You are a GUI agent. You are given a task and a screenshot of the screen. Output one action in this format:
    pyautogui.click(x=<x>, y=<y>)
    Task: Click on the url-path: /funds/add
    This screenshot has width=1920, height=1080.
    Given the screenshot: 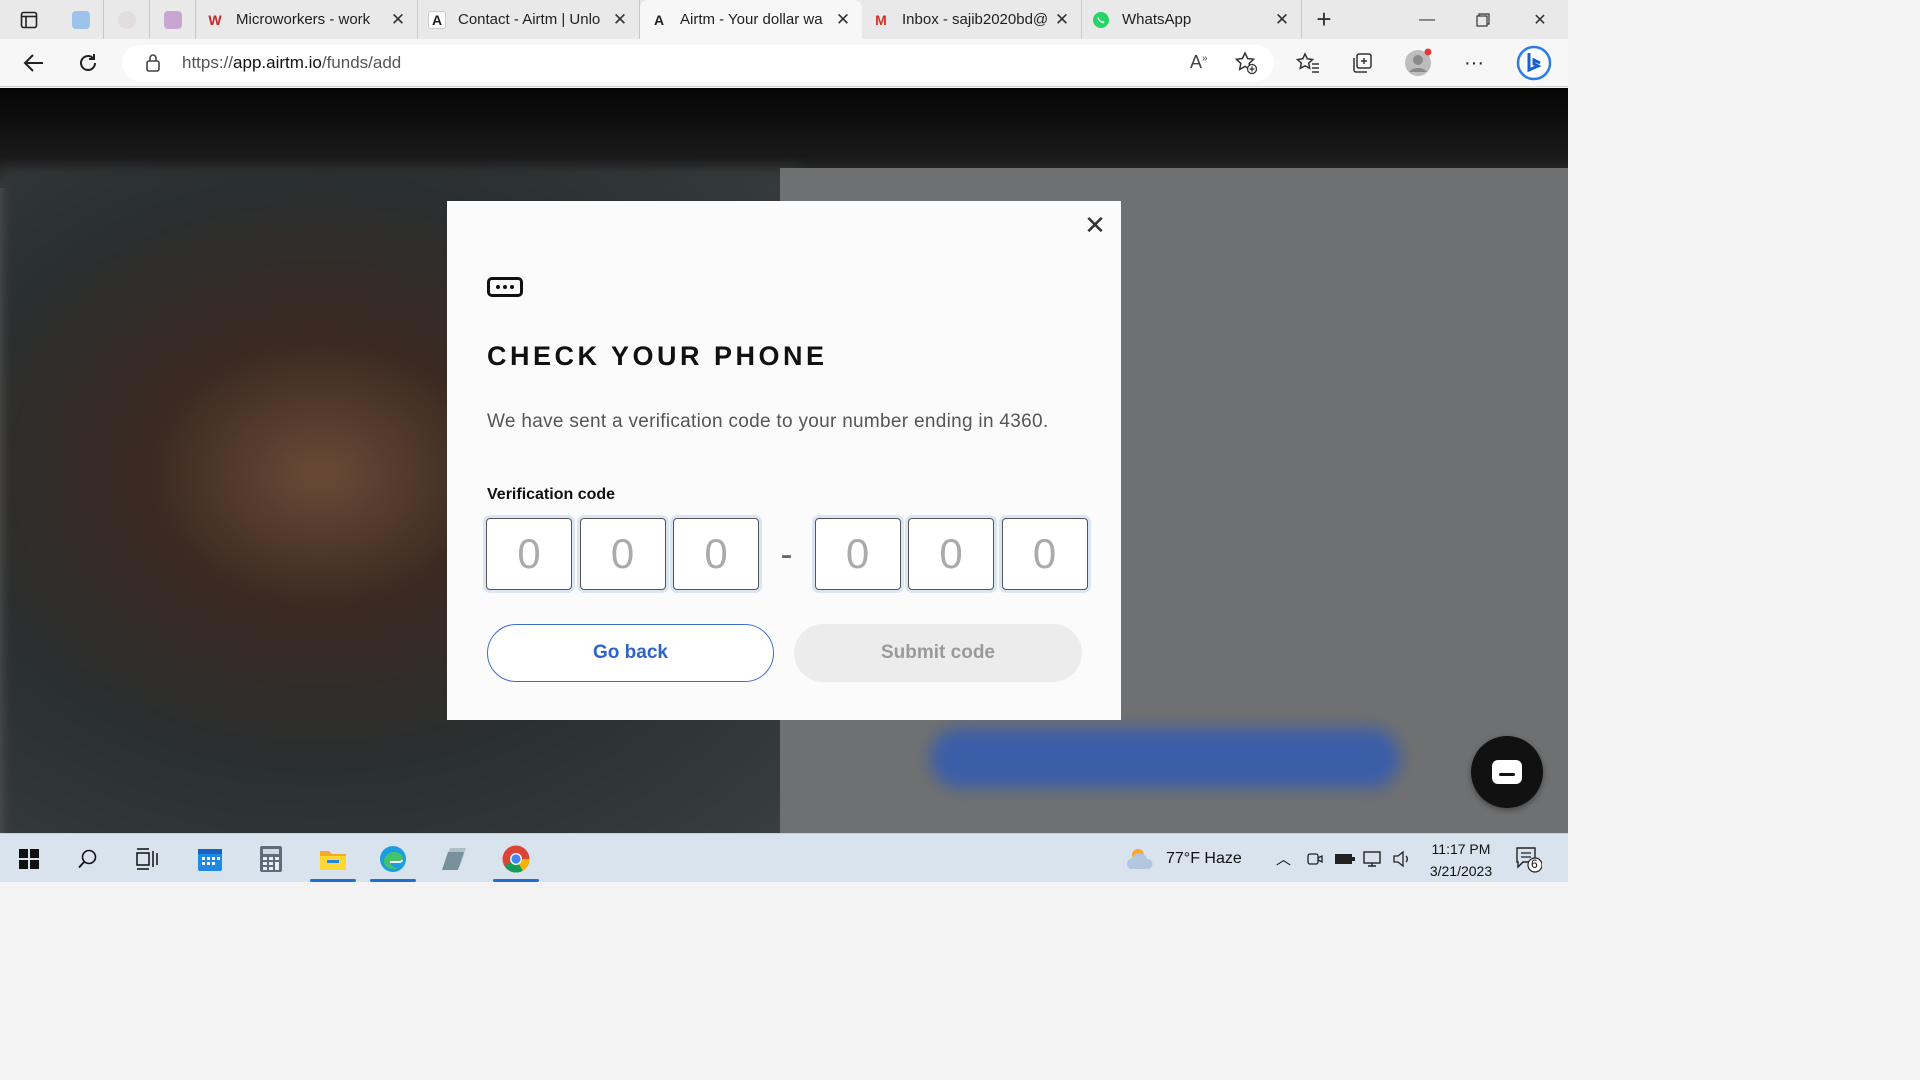 What is the action you would take?
    pyautogui.click(x=361, y=62)
    